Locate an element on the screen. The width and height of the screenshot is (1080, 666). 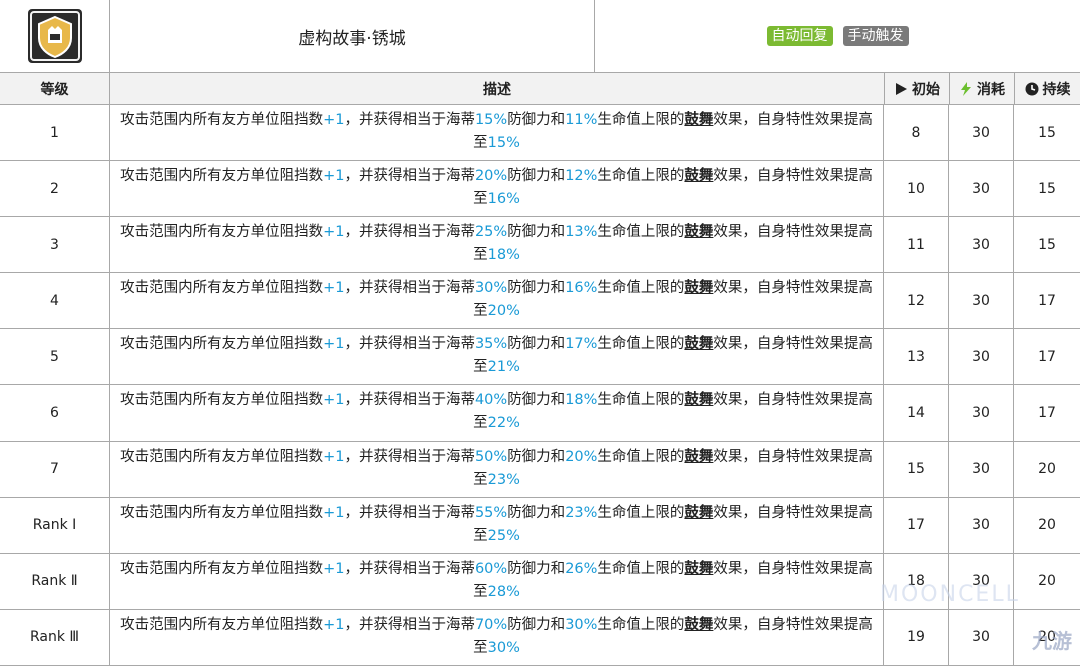
header-initial: 初始 is located at coordinates (917, 88).